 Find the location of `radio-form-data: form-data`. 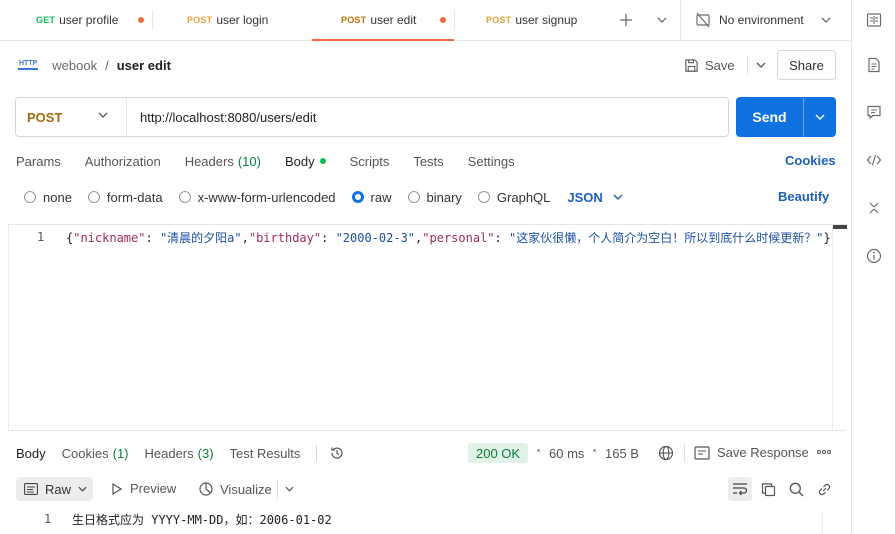

radio-form-data: form-data is located at coordinates (125, 197).